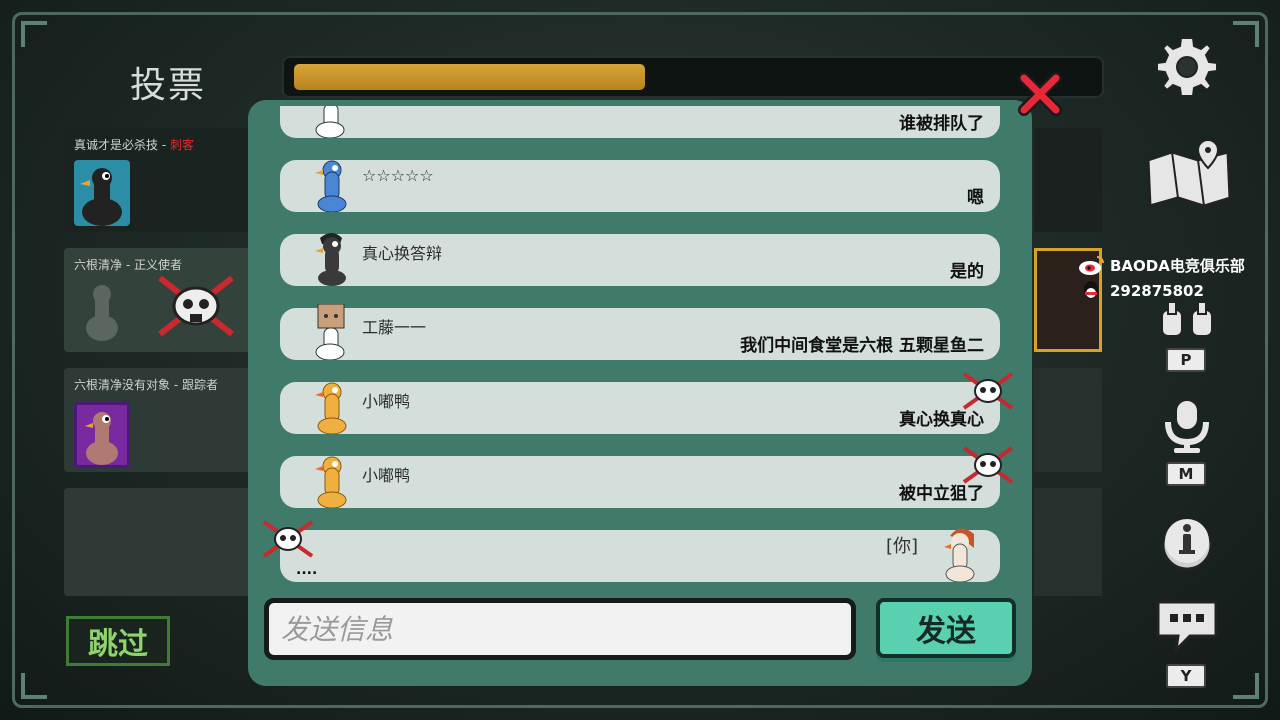 The image size is (1280, 720). I want to click on player-card: 六根清净 - 正义使者, so click(157, 300).